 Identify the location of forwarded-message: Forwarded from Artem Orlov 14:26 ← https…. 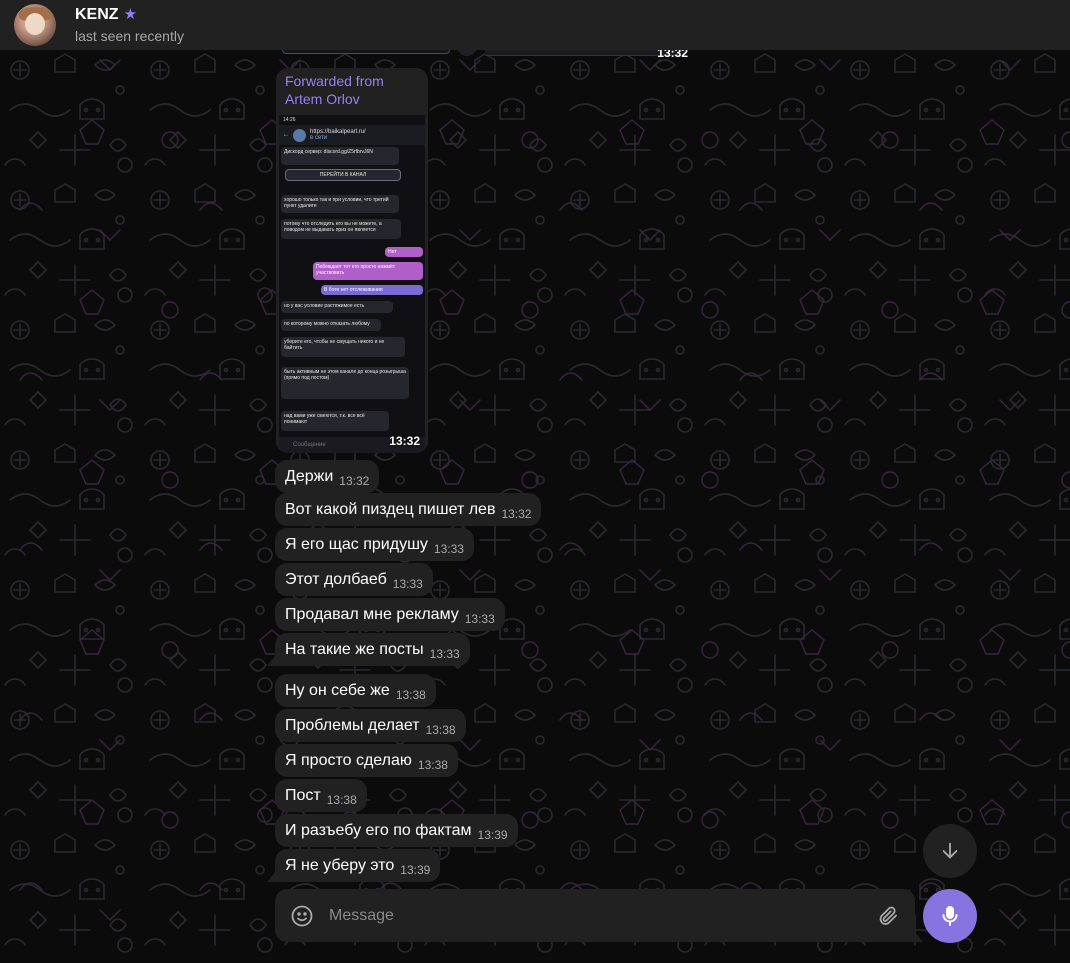
(352, 260).